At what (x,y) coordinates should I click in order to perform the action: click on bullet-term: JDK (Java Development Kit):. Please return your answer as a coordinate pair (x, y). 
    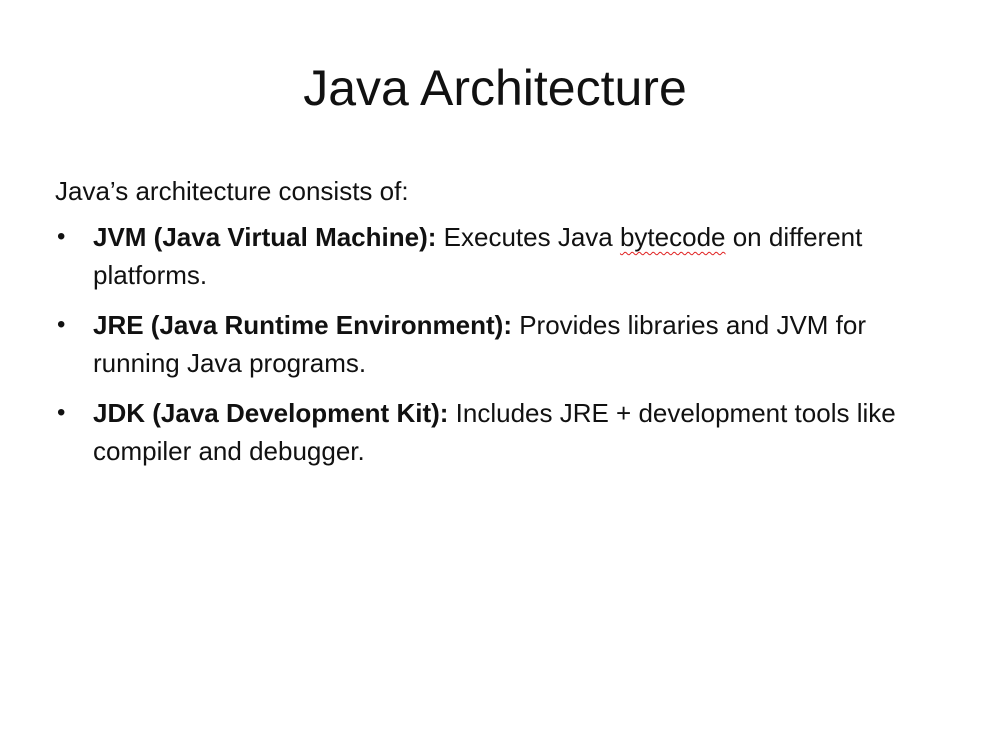
    Looking at the image, I should click on (271, 413).